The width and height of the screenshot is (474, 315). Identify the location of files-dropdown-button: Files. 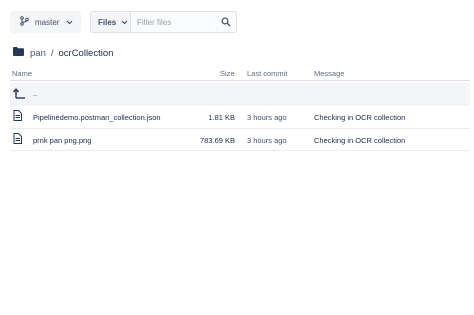
(111, 22).